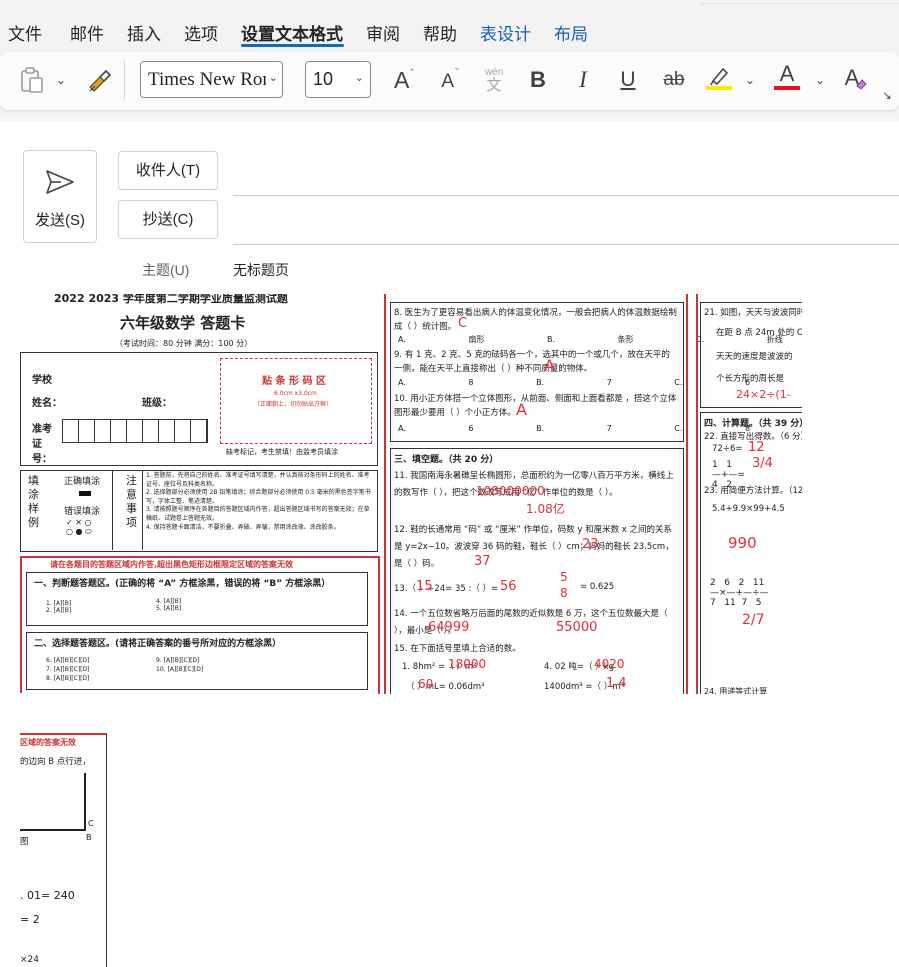 The height and width of the screenshot is (967, 899). I want to click on tab-table-design: 表设计, so click(505, 32).